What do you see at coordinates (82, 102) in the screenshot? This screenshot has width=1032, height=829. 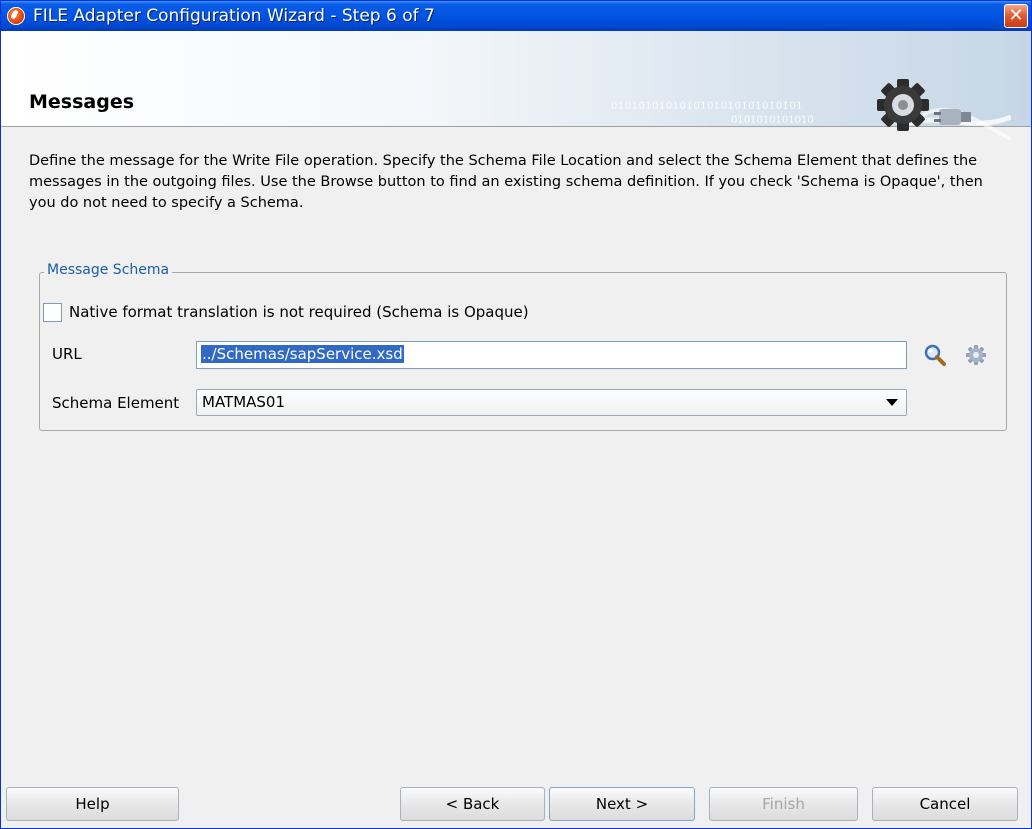 I see `page-title: Messages` at bounding box center [82, 102].